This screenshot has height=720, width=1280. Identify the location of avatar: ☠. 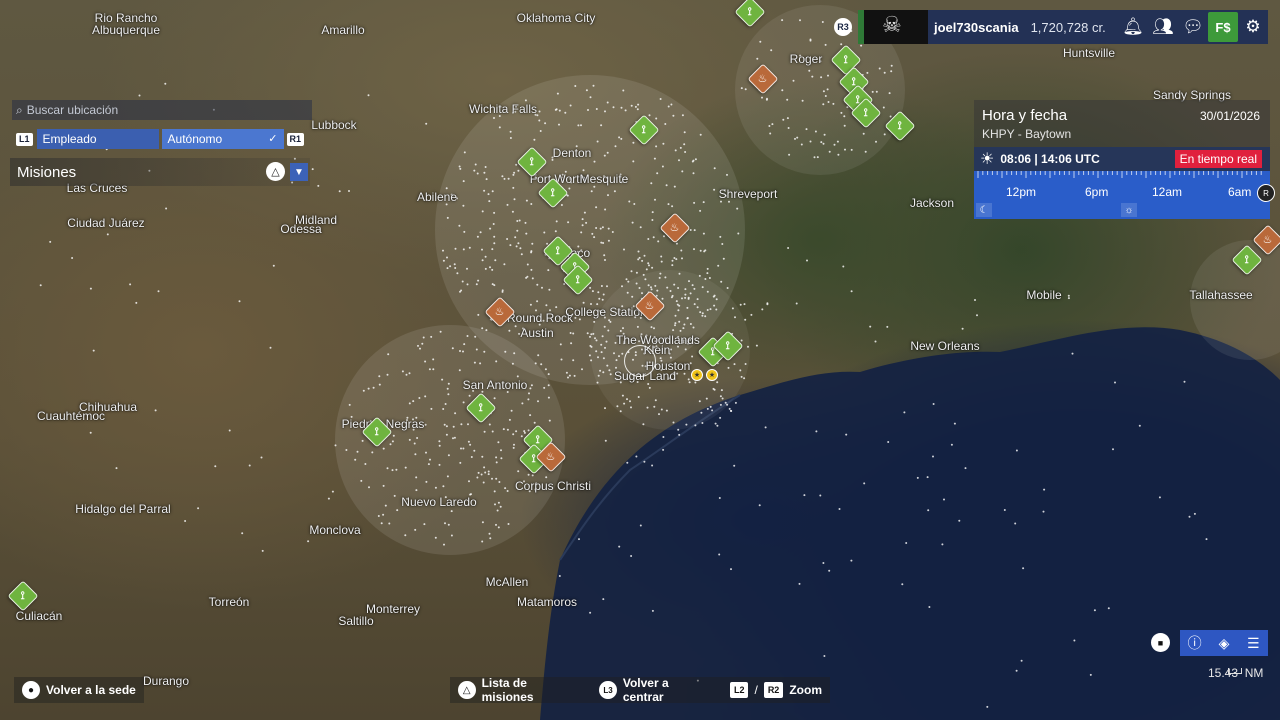
(893, 27).